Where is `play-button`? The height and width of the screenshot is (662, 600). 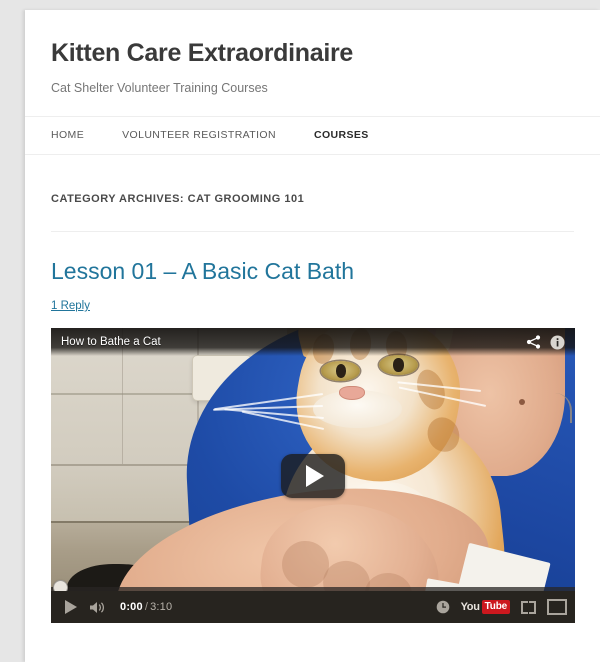 play-button is located at coordinates (68, 607).